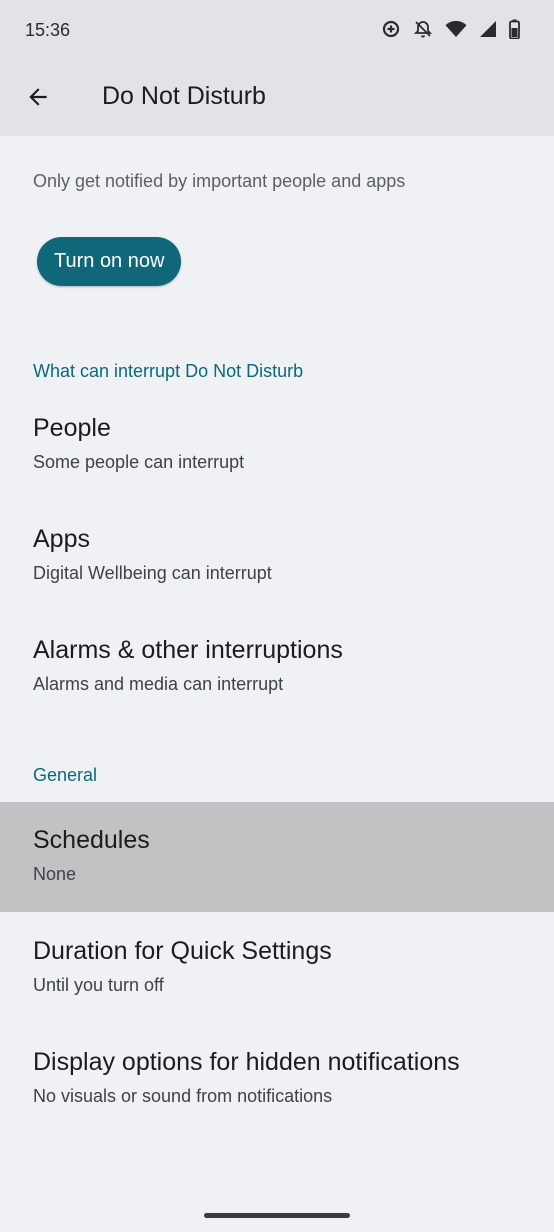 This screenshot has height=1232, width=554. Describe the element at coordinates (168, 371) in the screenshot. I see `section-header-interrupt: What can interrupt Do Not Disturb` at that location.